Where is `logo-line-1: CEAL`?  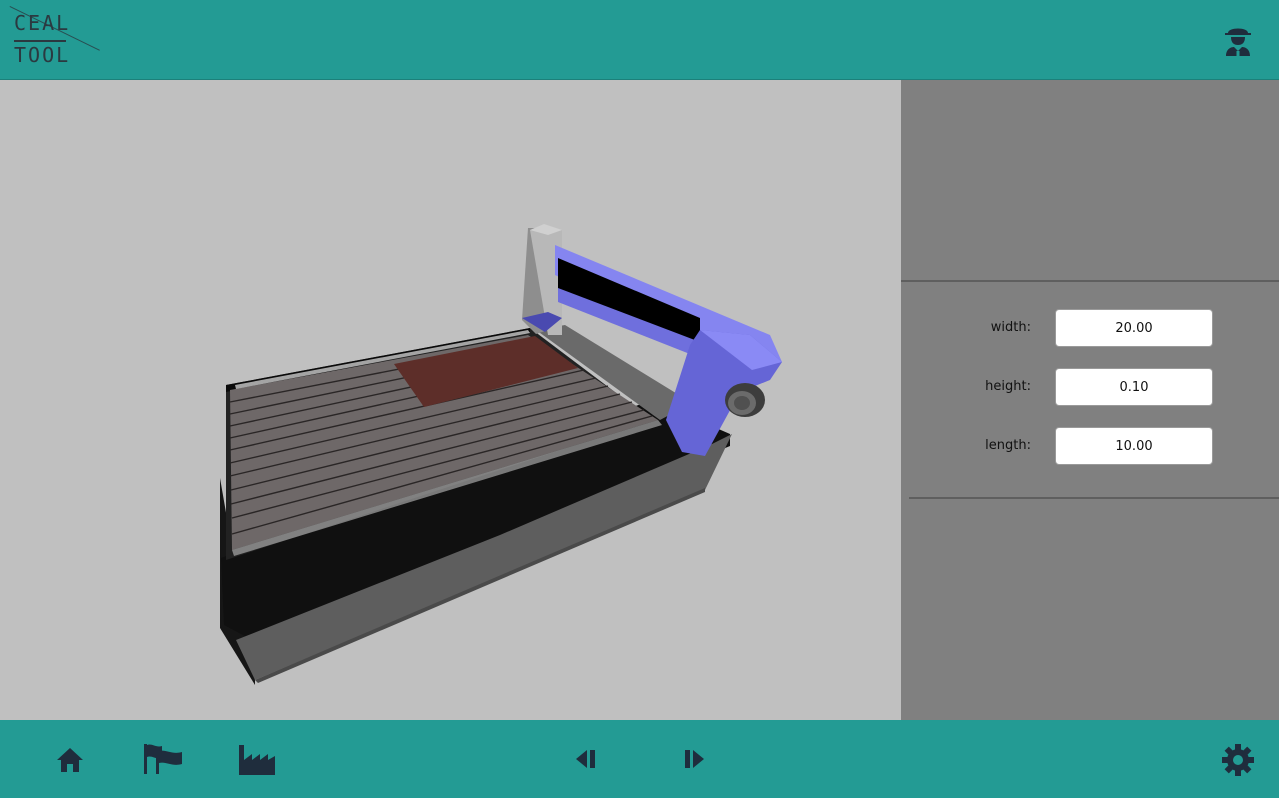 logo-line-1: CEAL is located at coordinates (42, 23).